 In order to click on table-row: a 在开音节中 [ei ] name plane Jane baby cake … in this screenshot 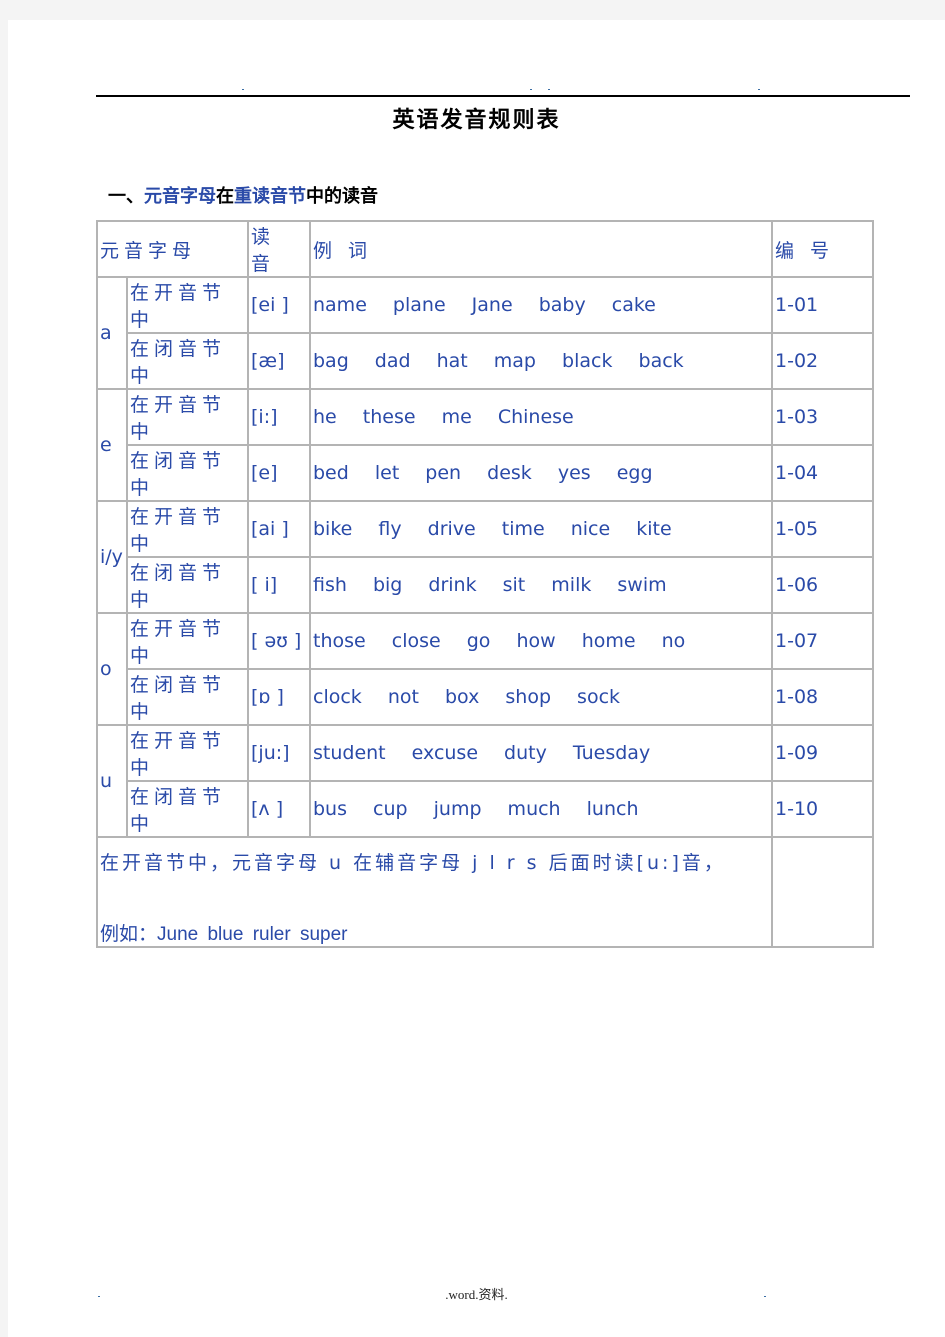, I will do `click(485, 333)`.